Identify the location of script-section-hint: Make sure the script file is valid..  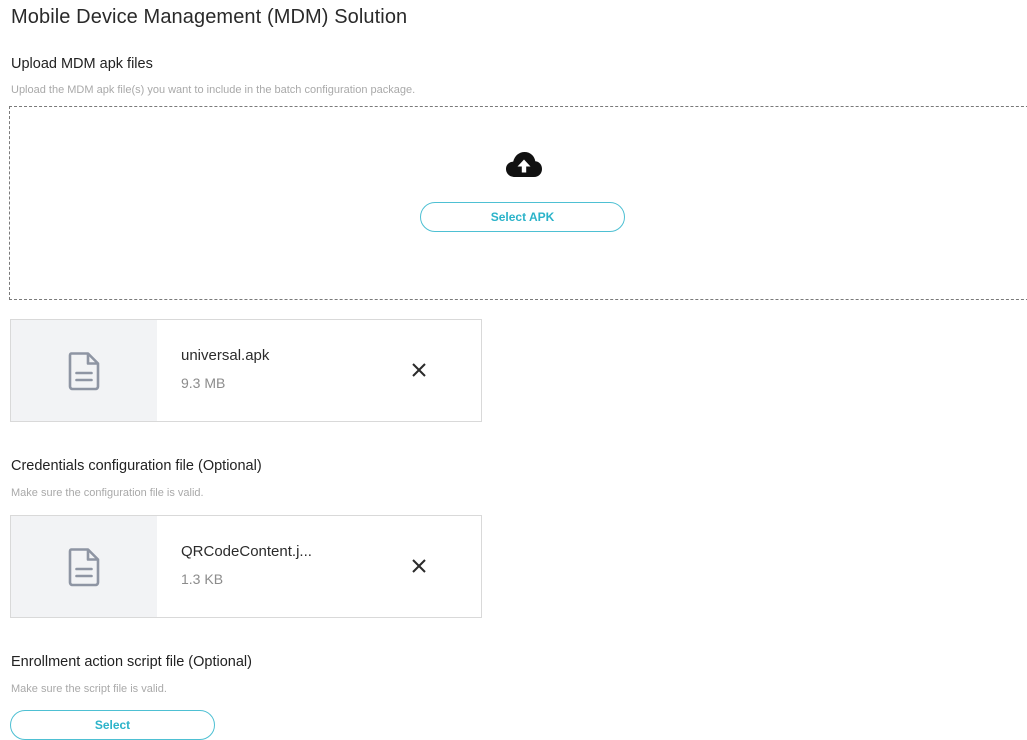
(89, 689).